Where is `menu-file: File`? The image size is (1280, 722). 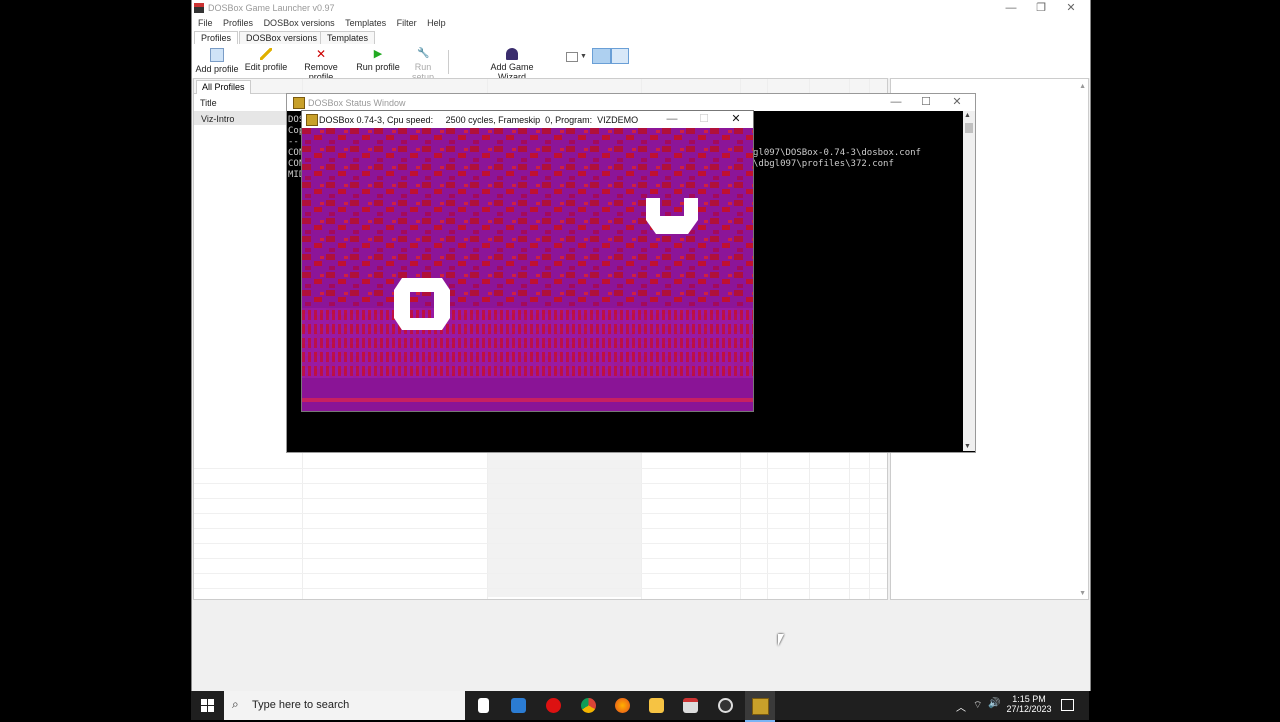
menu-file: File is located at coordinates (205, 23).